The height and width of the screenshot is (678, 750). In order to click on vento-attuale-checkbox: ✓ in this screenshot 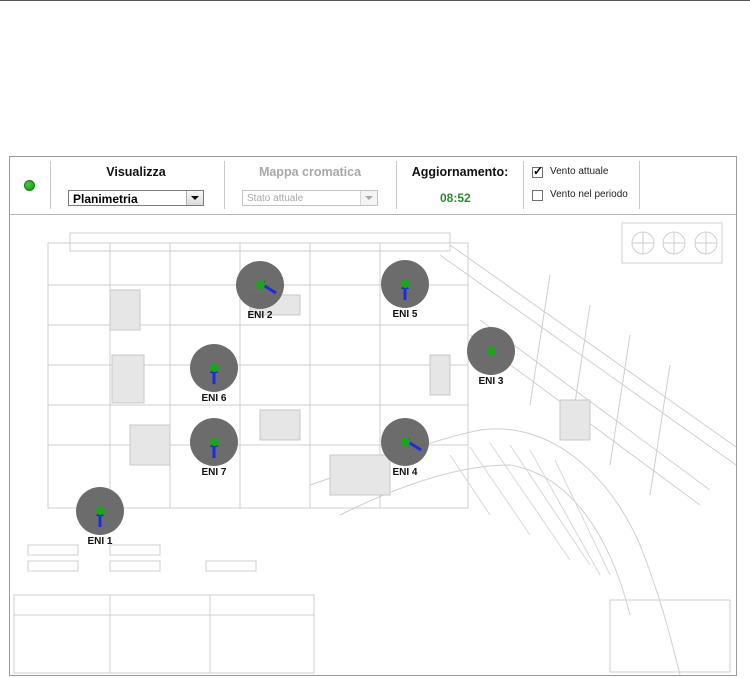, I will do `click(538, 171)`.